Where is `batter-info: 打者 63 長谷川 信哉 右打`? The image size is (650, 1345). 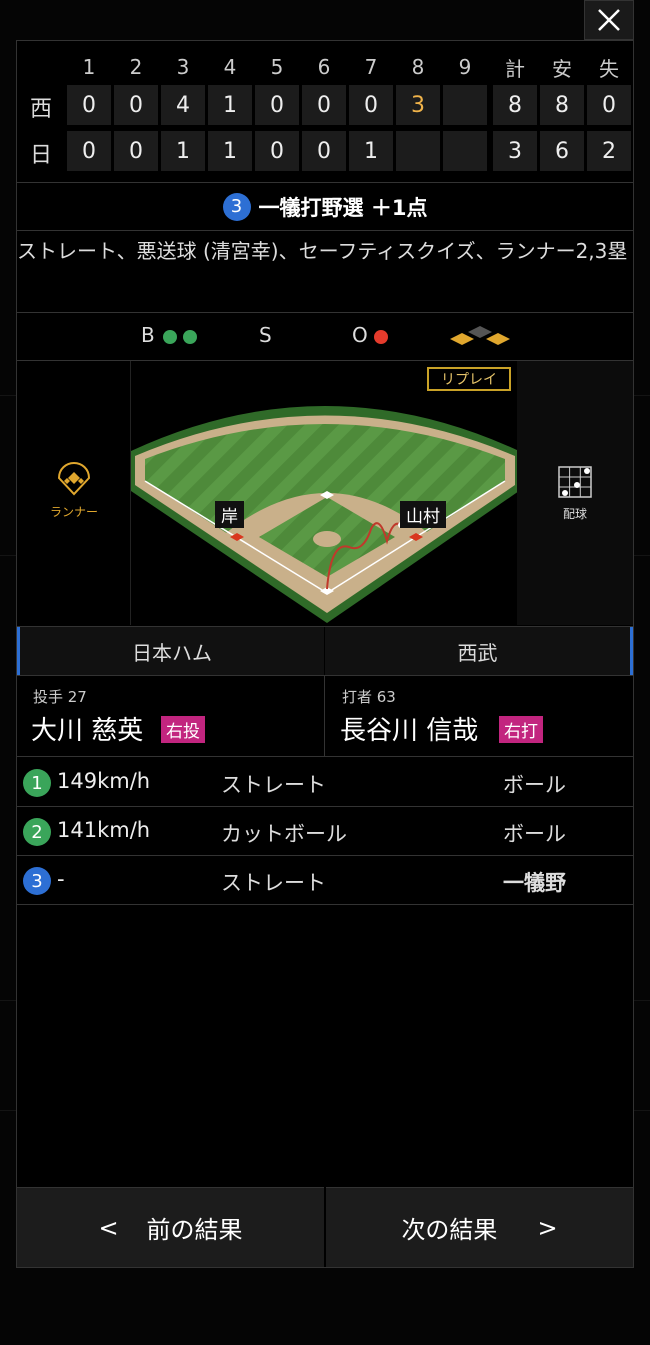
batter-info: 打者 63 長谷川 信哉 右打 is located at coordinates (479, 716).